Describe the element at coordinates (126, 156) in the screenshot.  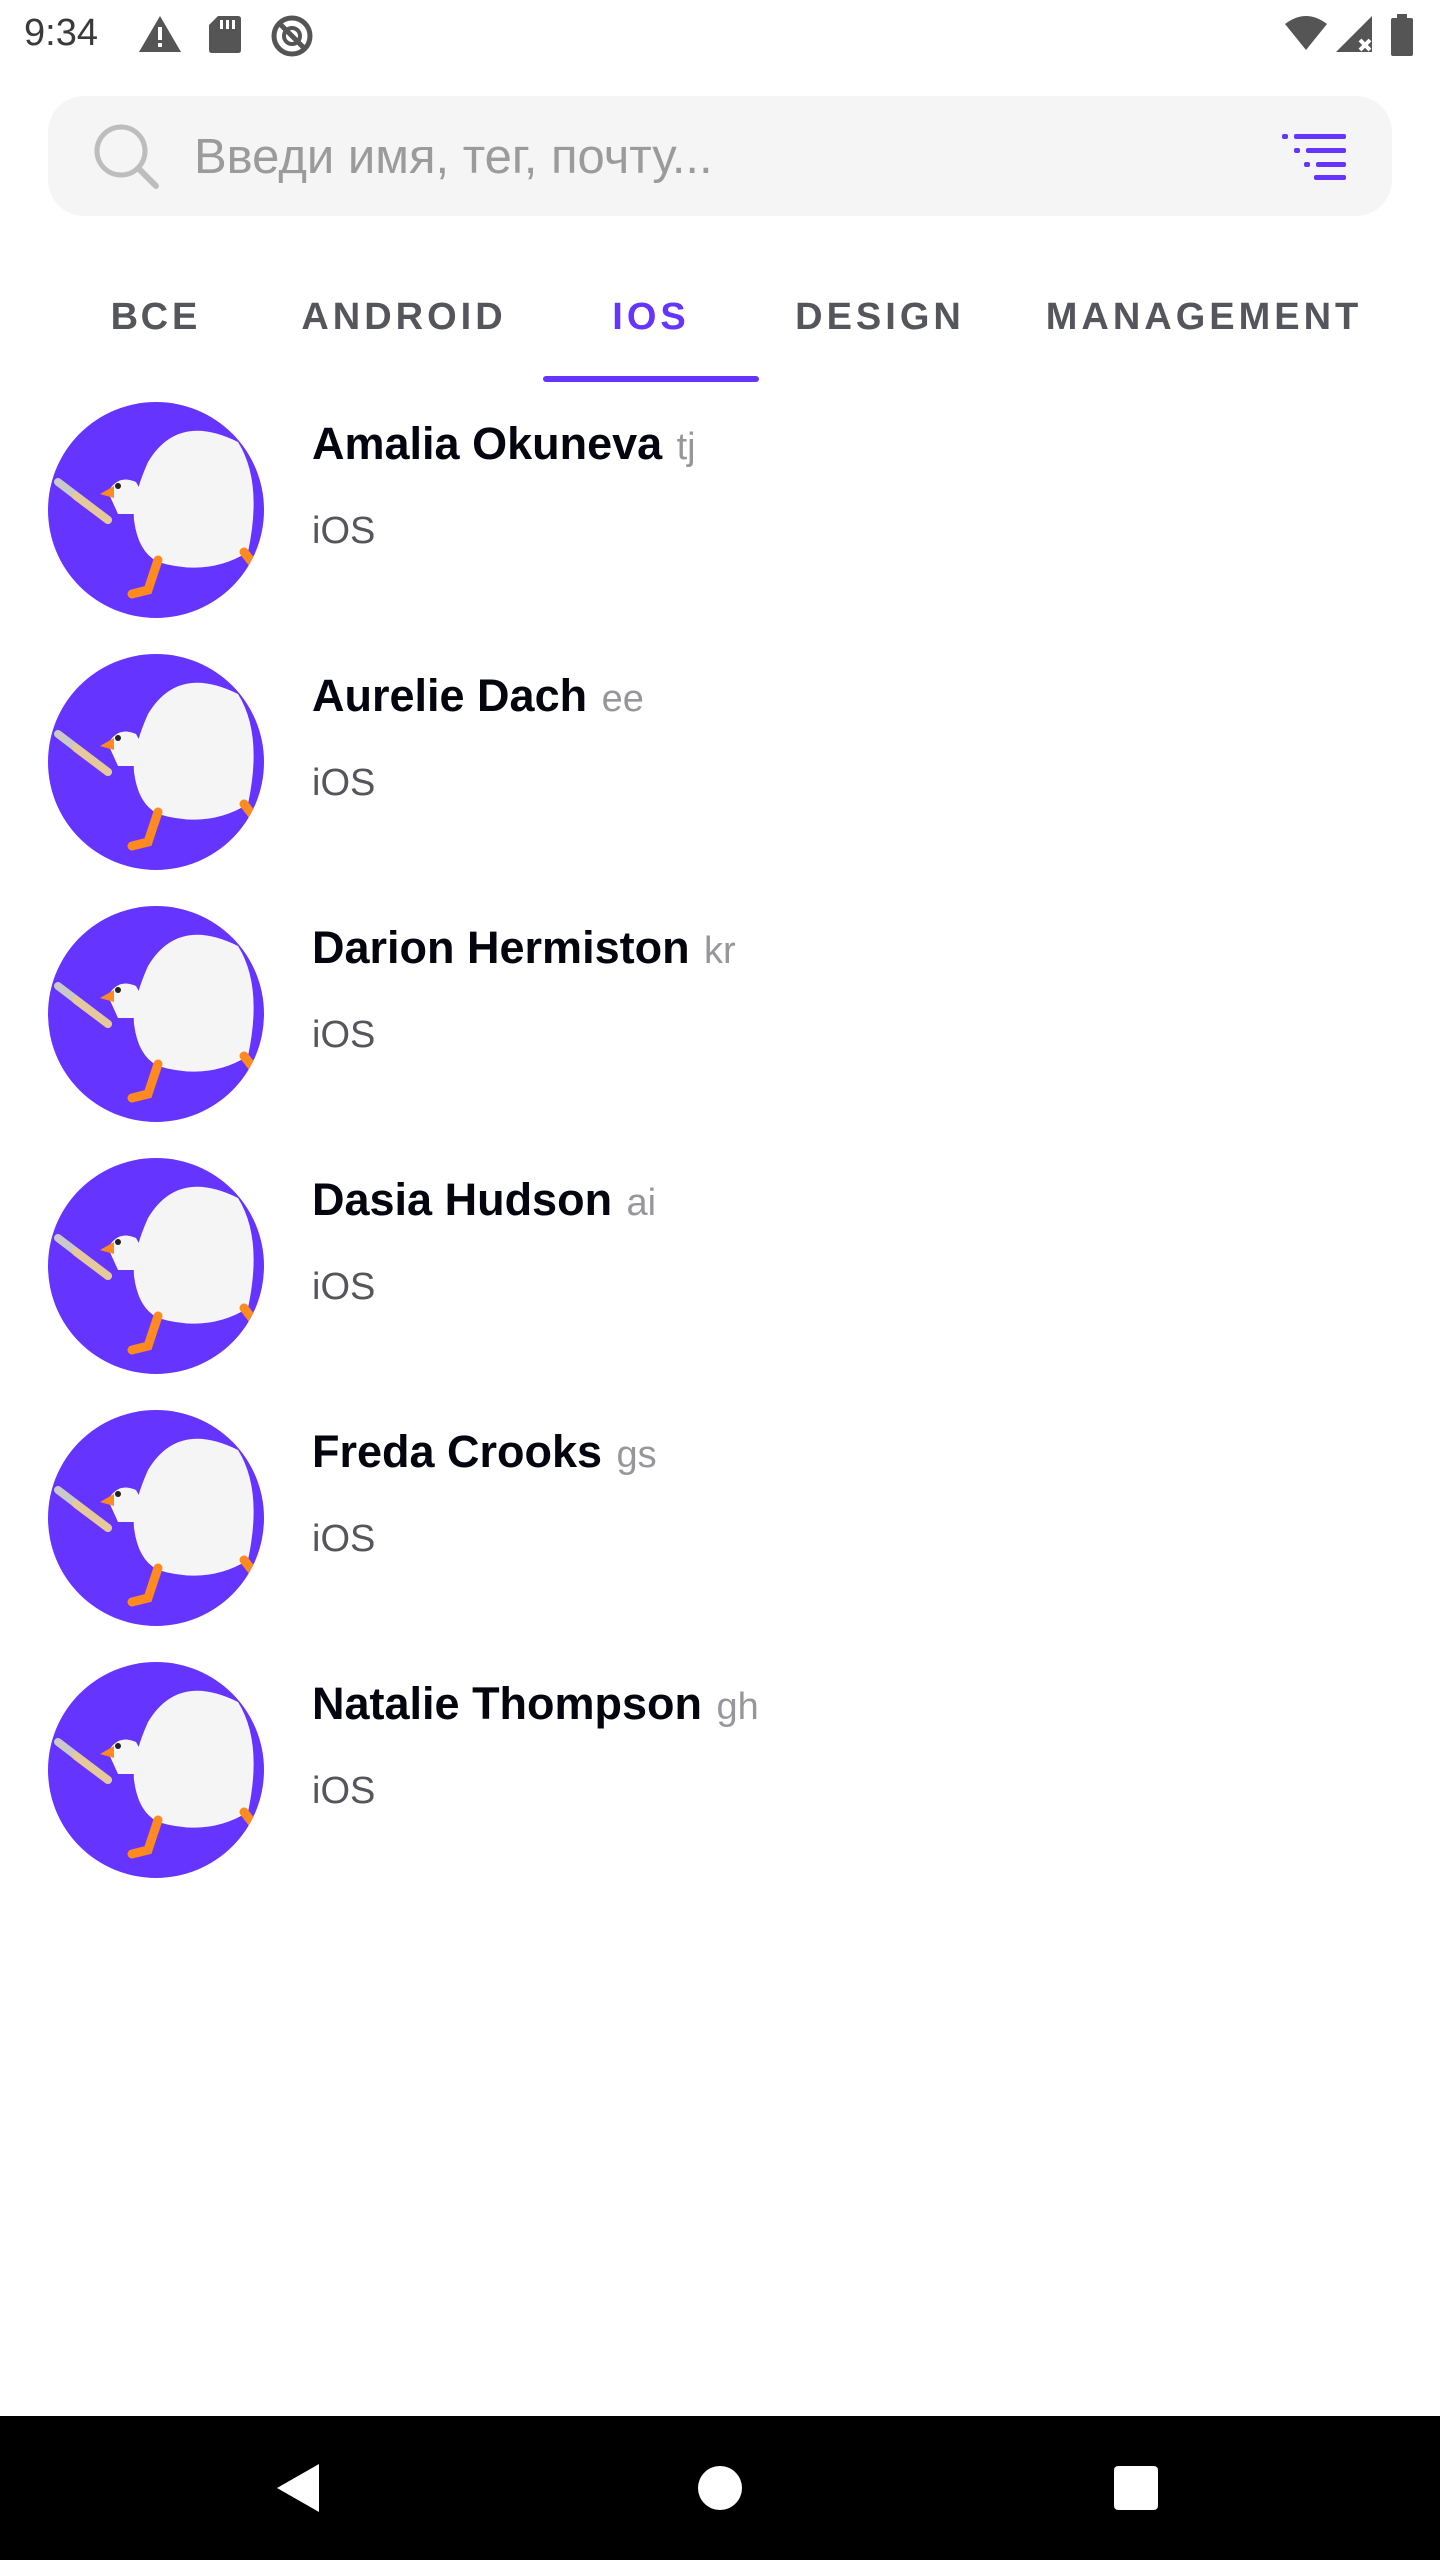
I see `search-icon` at that location.